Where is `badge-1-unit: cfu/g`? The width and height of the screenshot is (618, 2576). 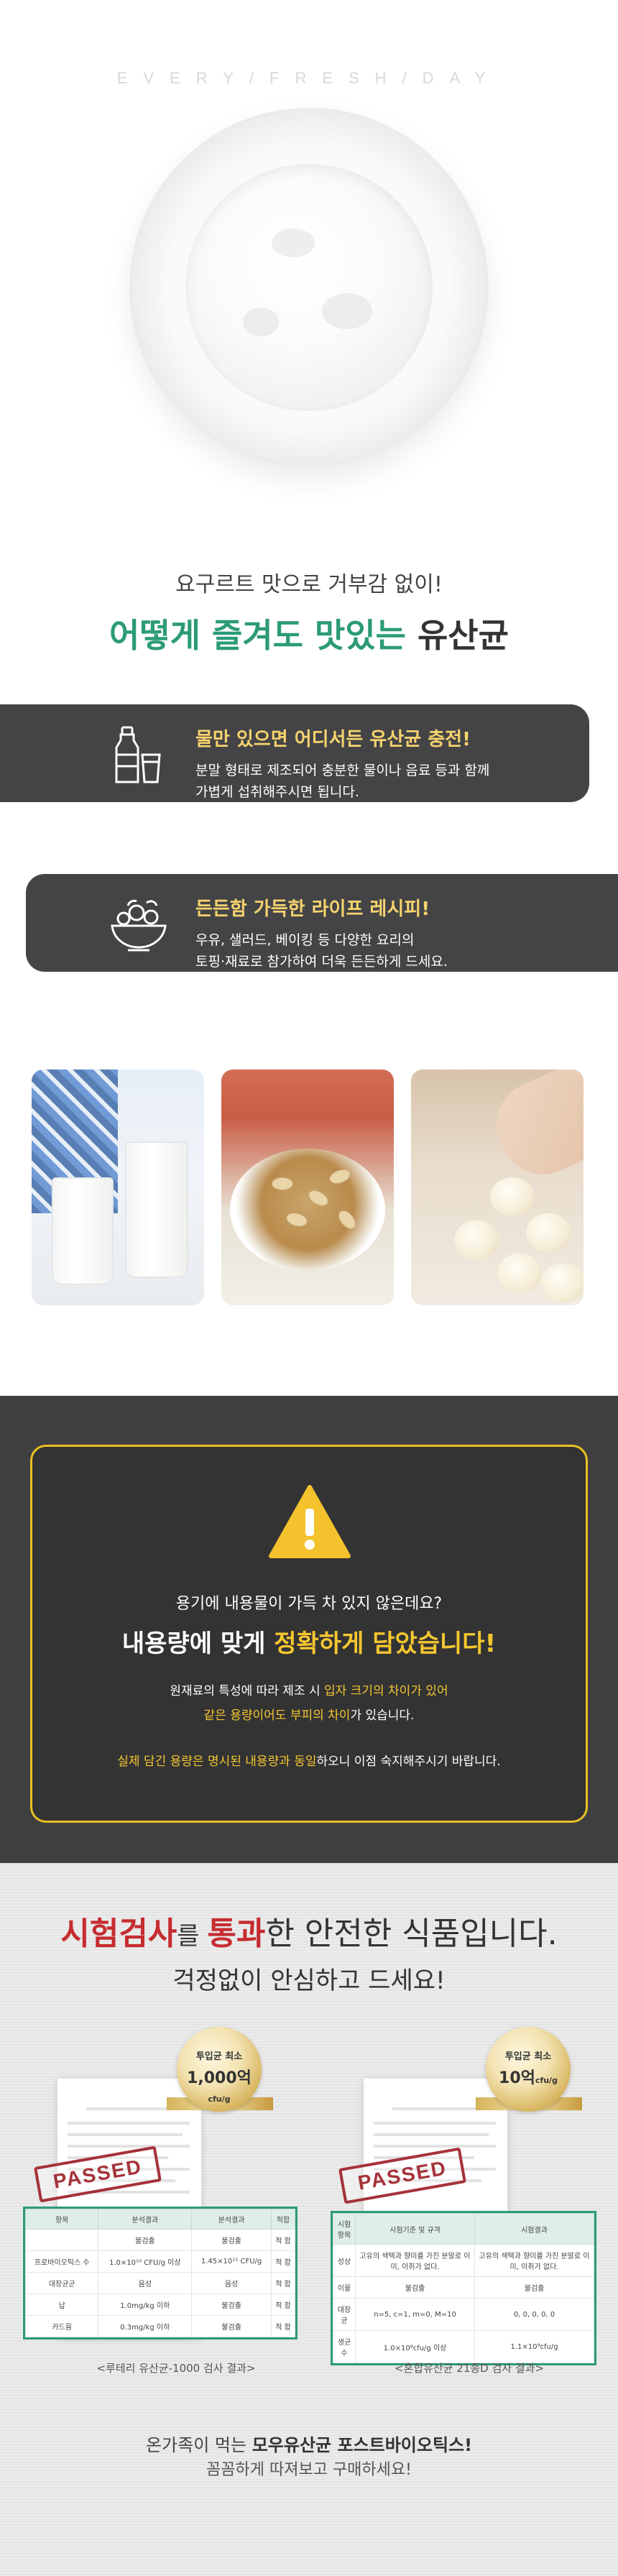 badge-1-unit: cfu/g is located at coordinates (219, 2099).